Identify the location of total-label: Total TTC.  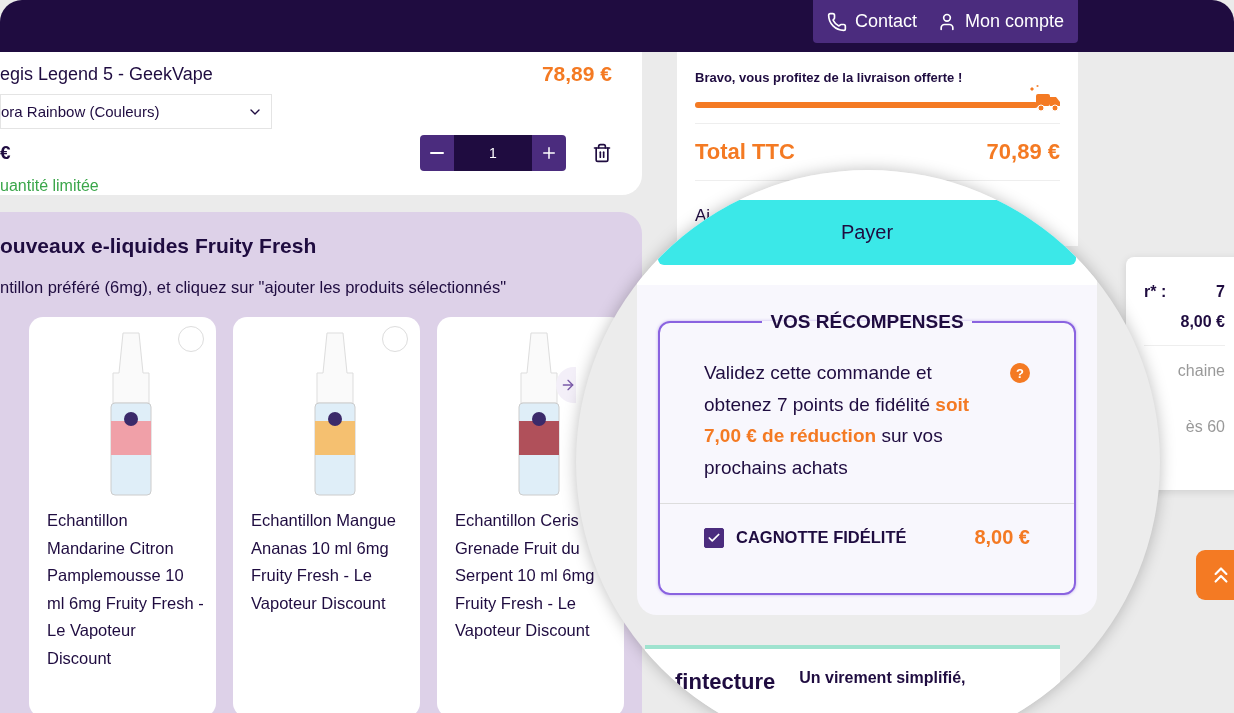
(745, 152).